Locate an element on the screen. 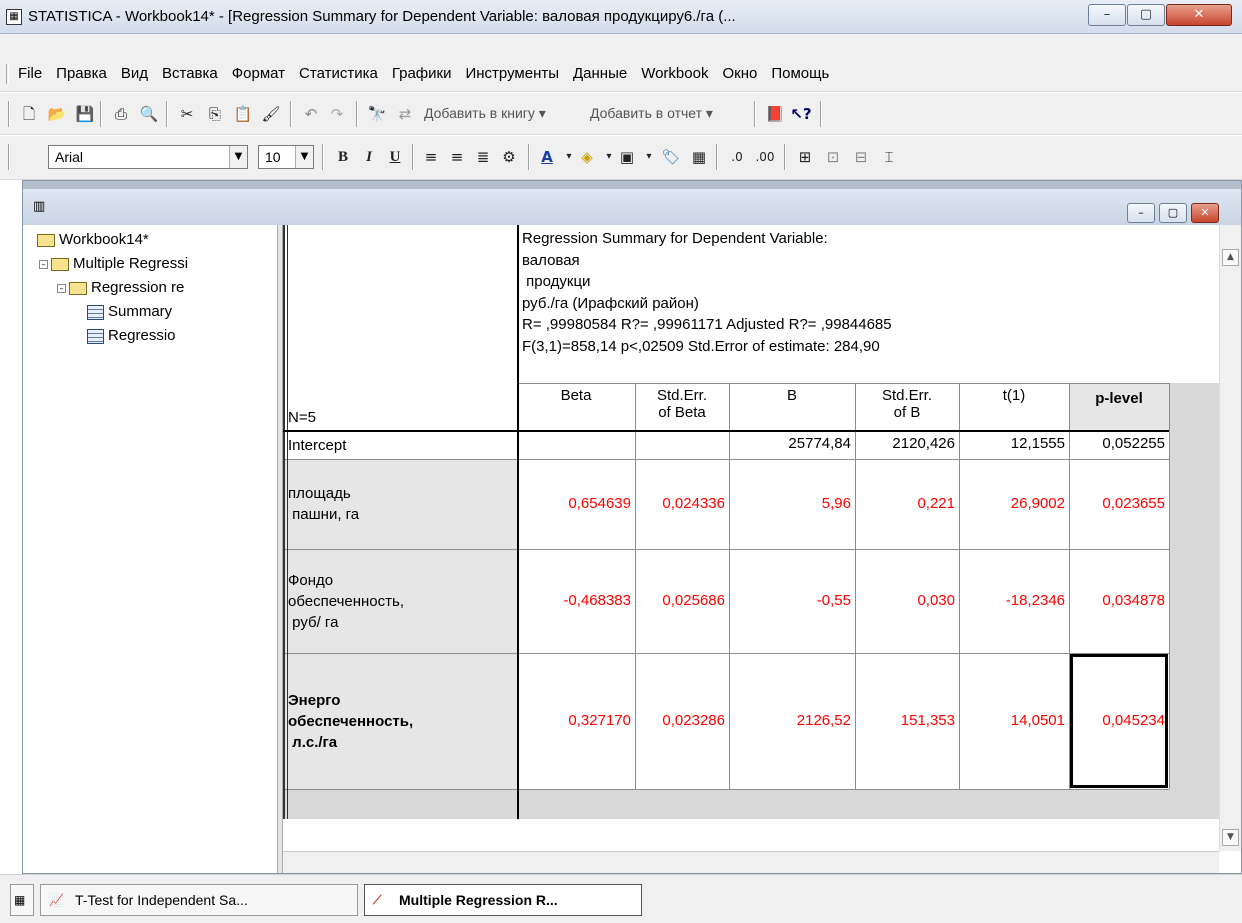 The width and height of the screenshot is (1242, 923). menu-item-4: Формат is located at coordinates (258, 73).